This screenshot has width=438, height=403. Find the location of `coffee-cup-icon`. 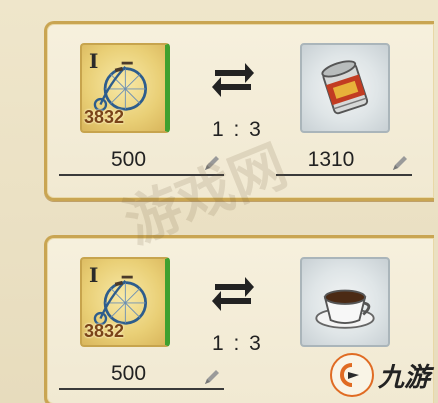

coffee-cup-icon is located at coordinates (345, 309).